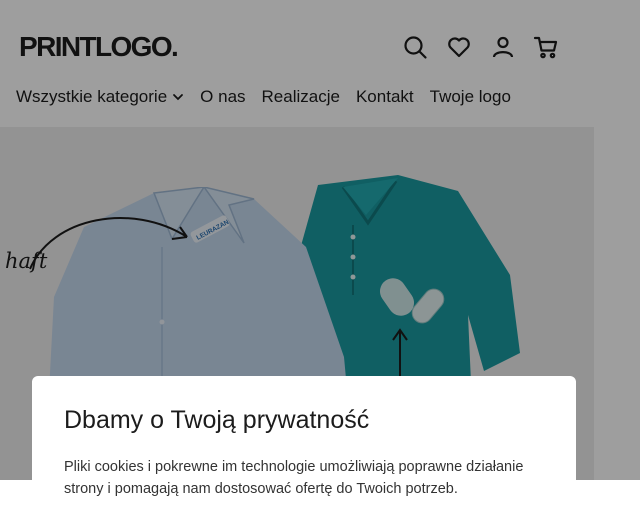 The height and width of the screenshot is (516, 640). Describe the element at coordinates (217, 420) in the screenshot. I see `cookie-modal-title: Dbamy o Twoją prywatność` at that location.